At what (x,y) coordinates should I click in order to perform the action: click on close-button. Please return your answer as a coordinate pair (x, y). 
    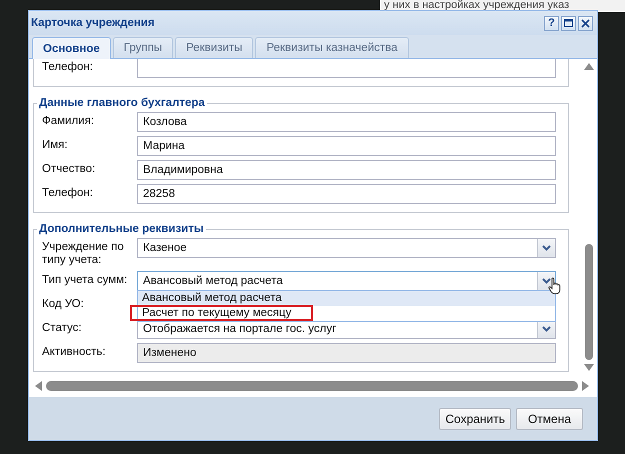
    Looking at the image, I should click on (585, 23).